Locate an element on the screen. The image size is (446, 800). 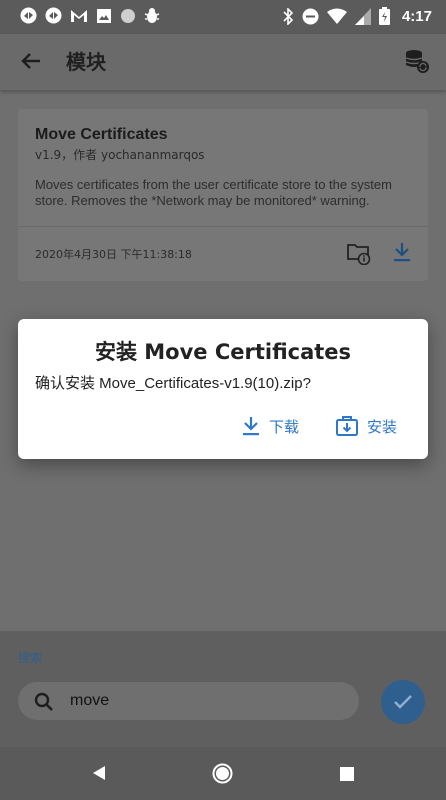
card-divider is located at coordinates (223, 226).